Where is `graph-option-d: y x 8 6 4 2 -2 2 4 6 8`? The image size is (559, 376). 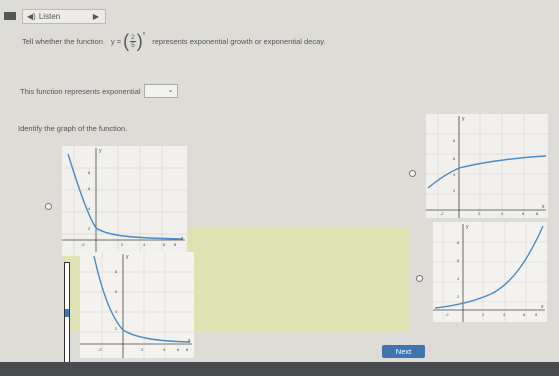 graph-option-d: y x 8 6 4 2 -2 2 4 6 8 is located at coordinates (490, 272).